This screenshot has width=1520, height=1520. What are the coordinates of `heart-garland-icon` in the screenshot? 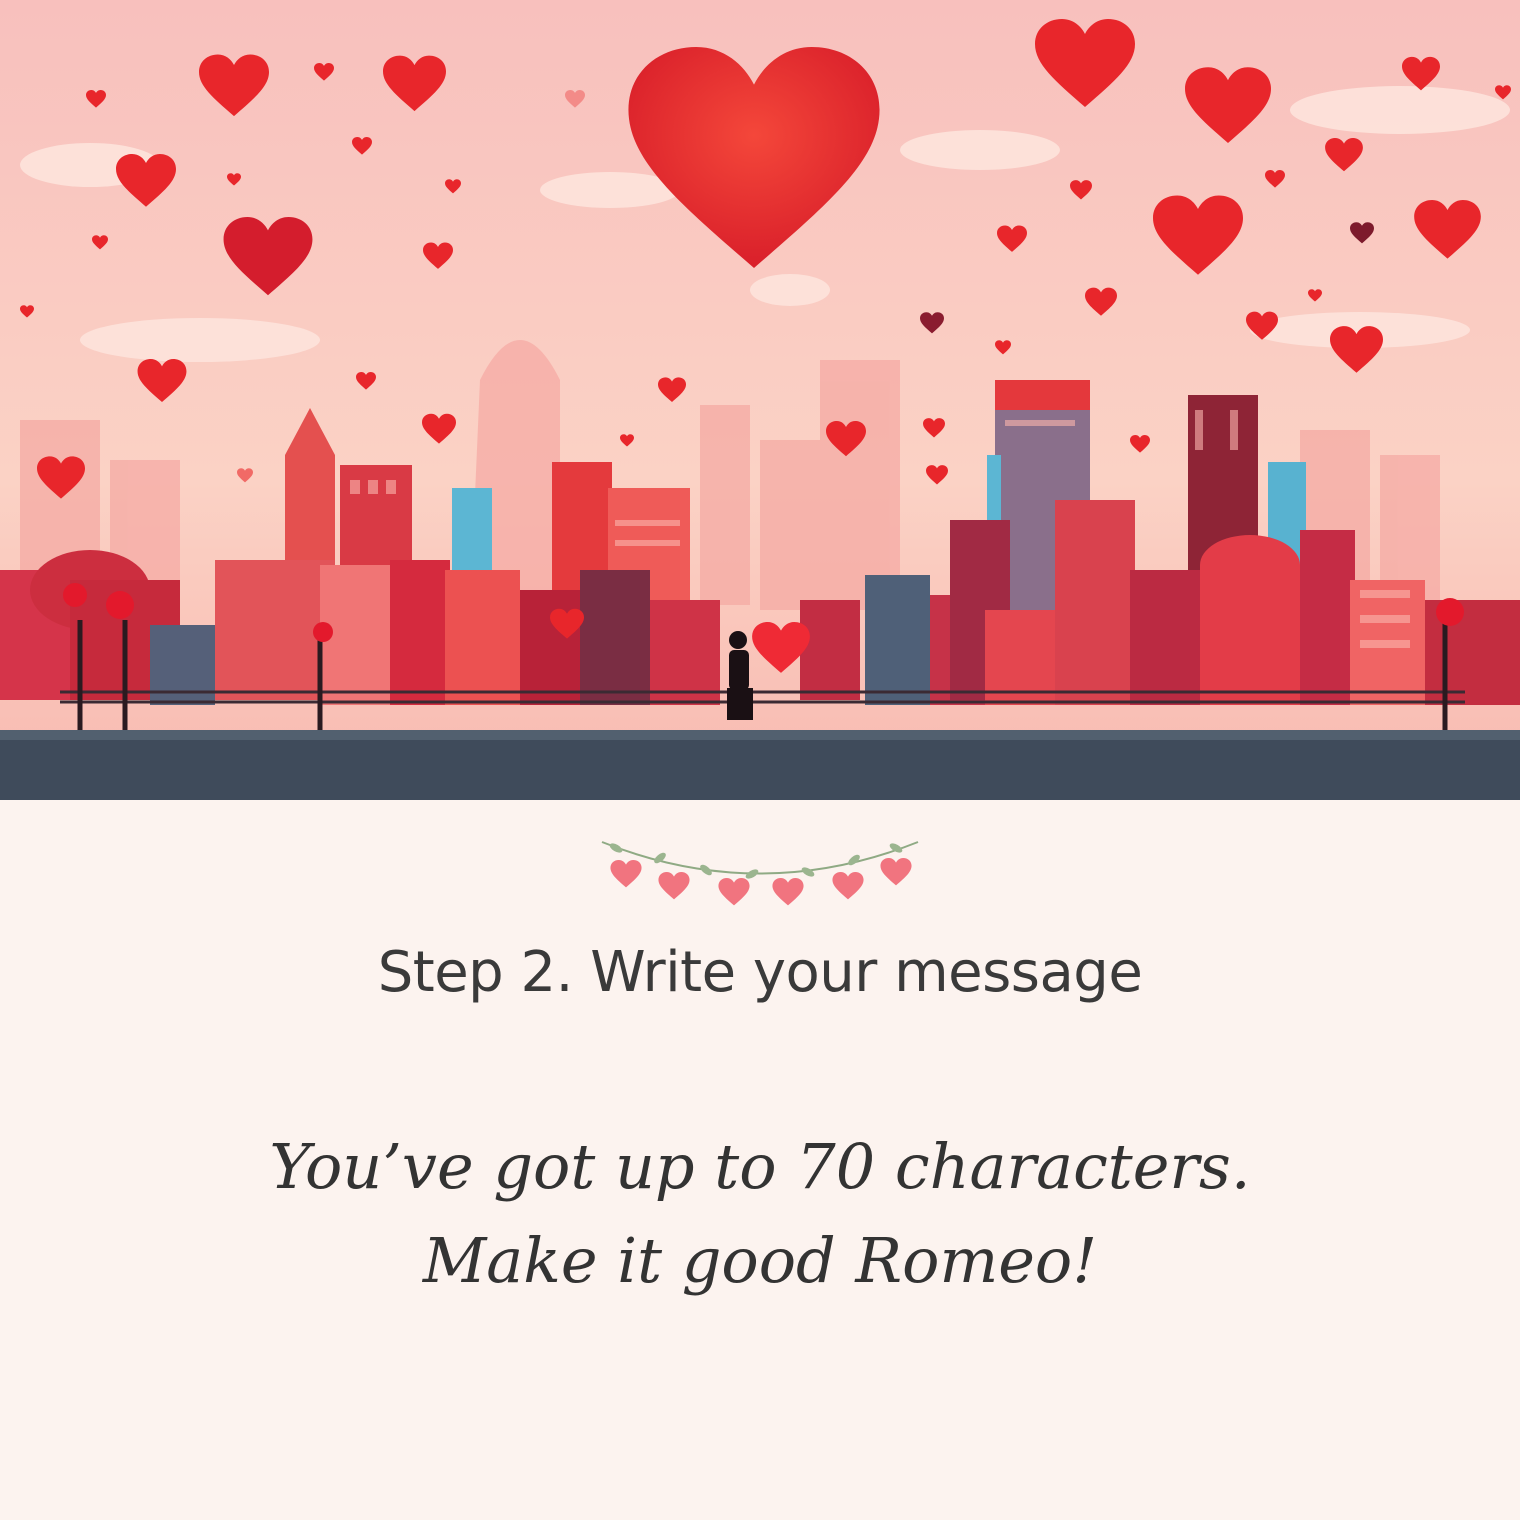 It's located at (760, 875).